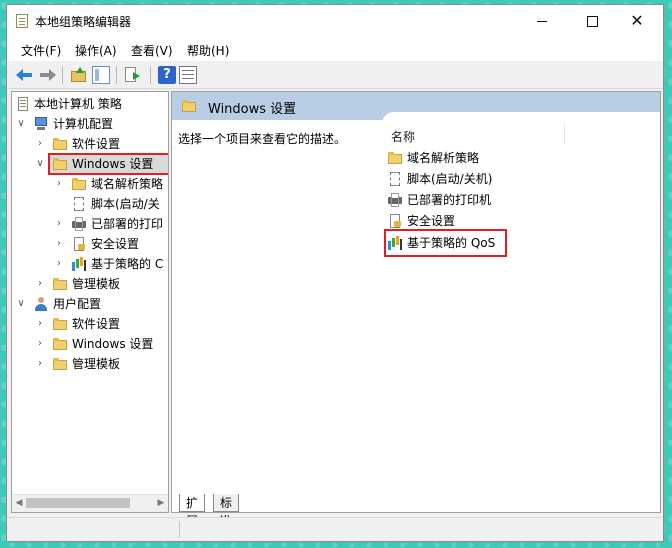 Image resolution: width=672 pixels, height=548 pixels. What do you see at coordinates (79, 75) in the screenshot?
I see `up-one-level-icon` at bounding box center [79, 75].